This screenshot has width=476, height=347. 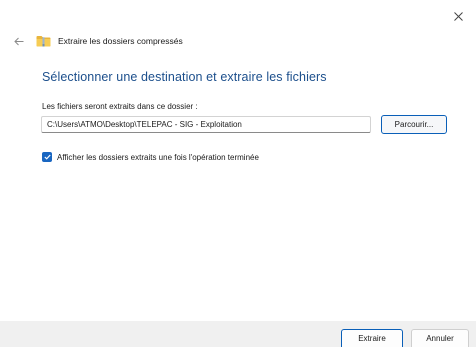 I want to click on dialog-footer, so click(x=238, y=334).